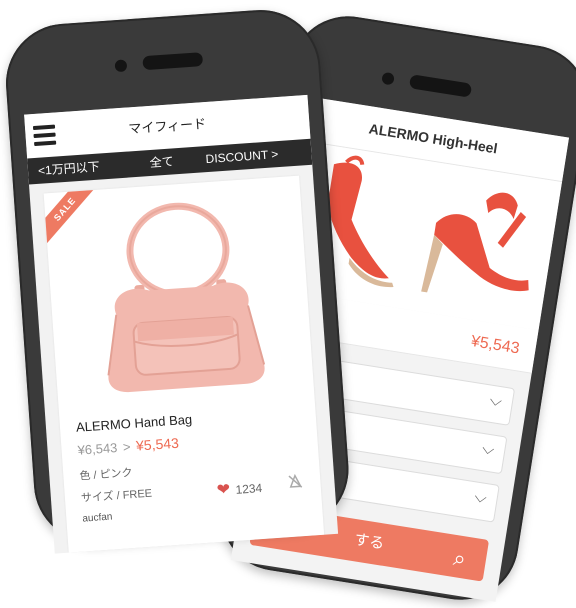  Describe the element at coordinates (97, 518) in the screenshot. I see `shop-name: aucfan` at that location.